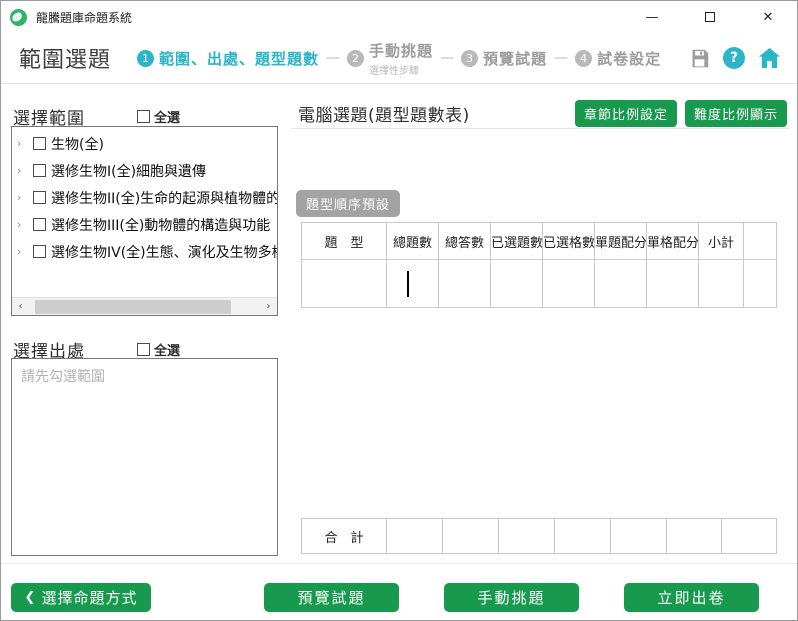 This screenshot has width=798, height=621. What do you see at coordinates (652, 17) in the screenshot?
I see `minimize-button: —` at bounding box center [652, 17].